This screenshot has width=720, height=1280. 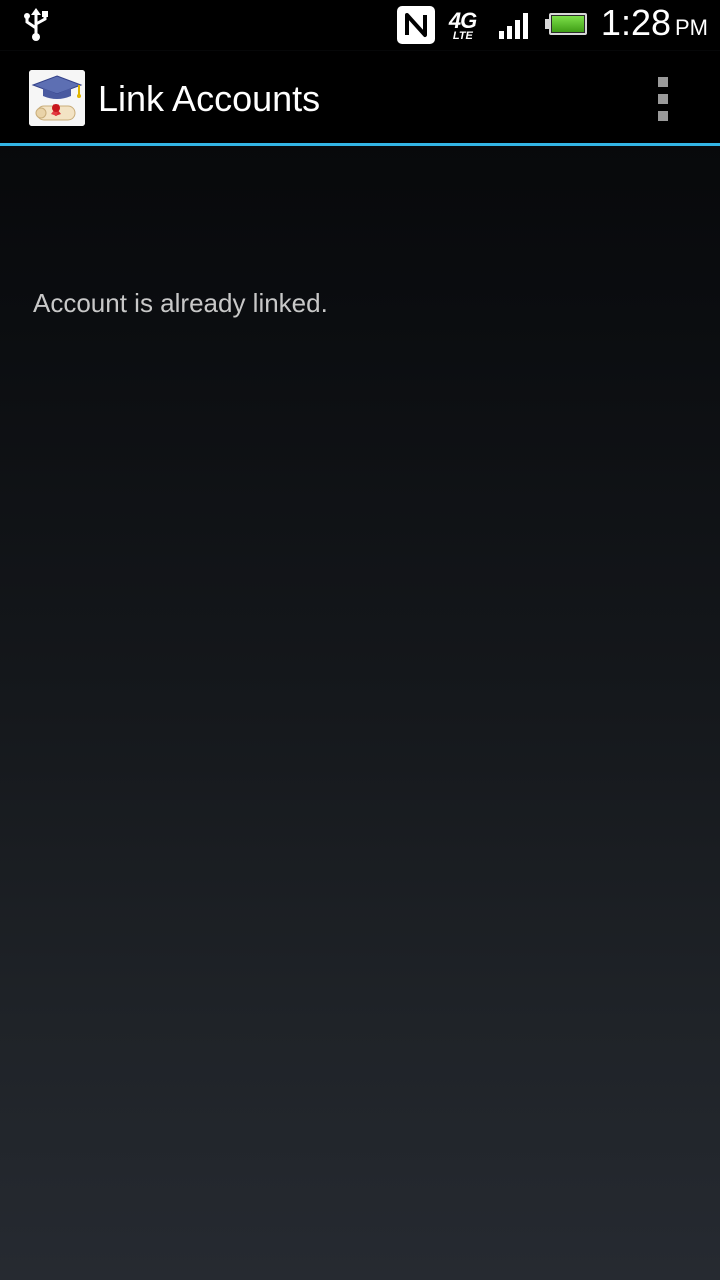 I want to click on status-icons: 4G LTE 1:28 PM, so click(x=552, y=26).